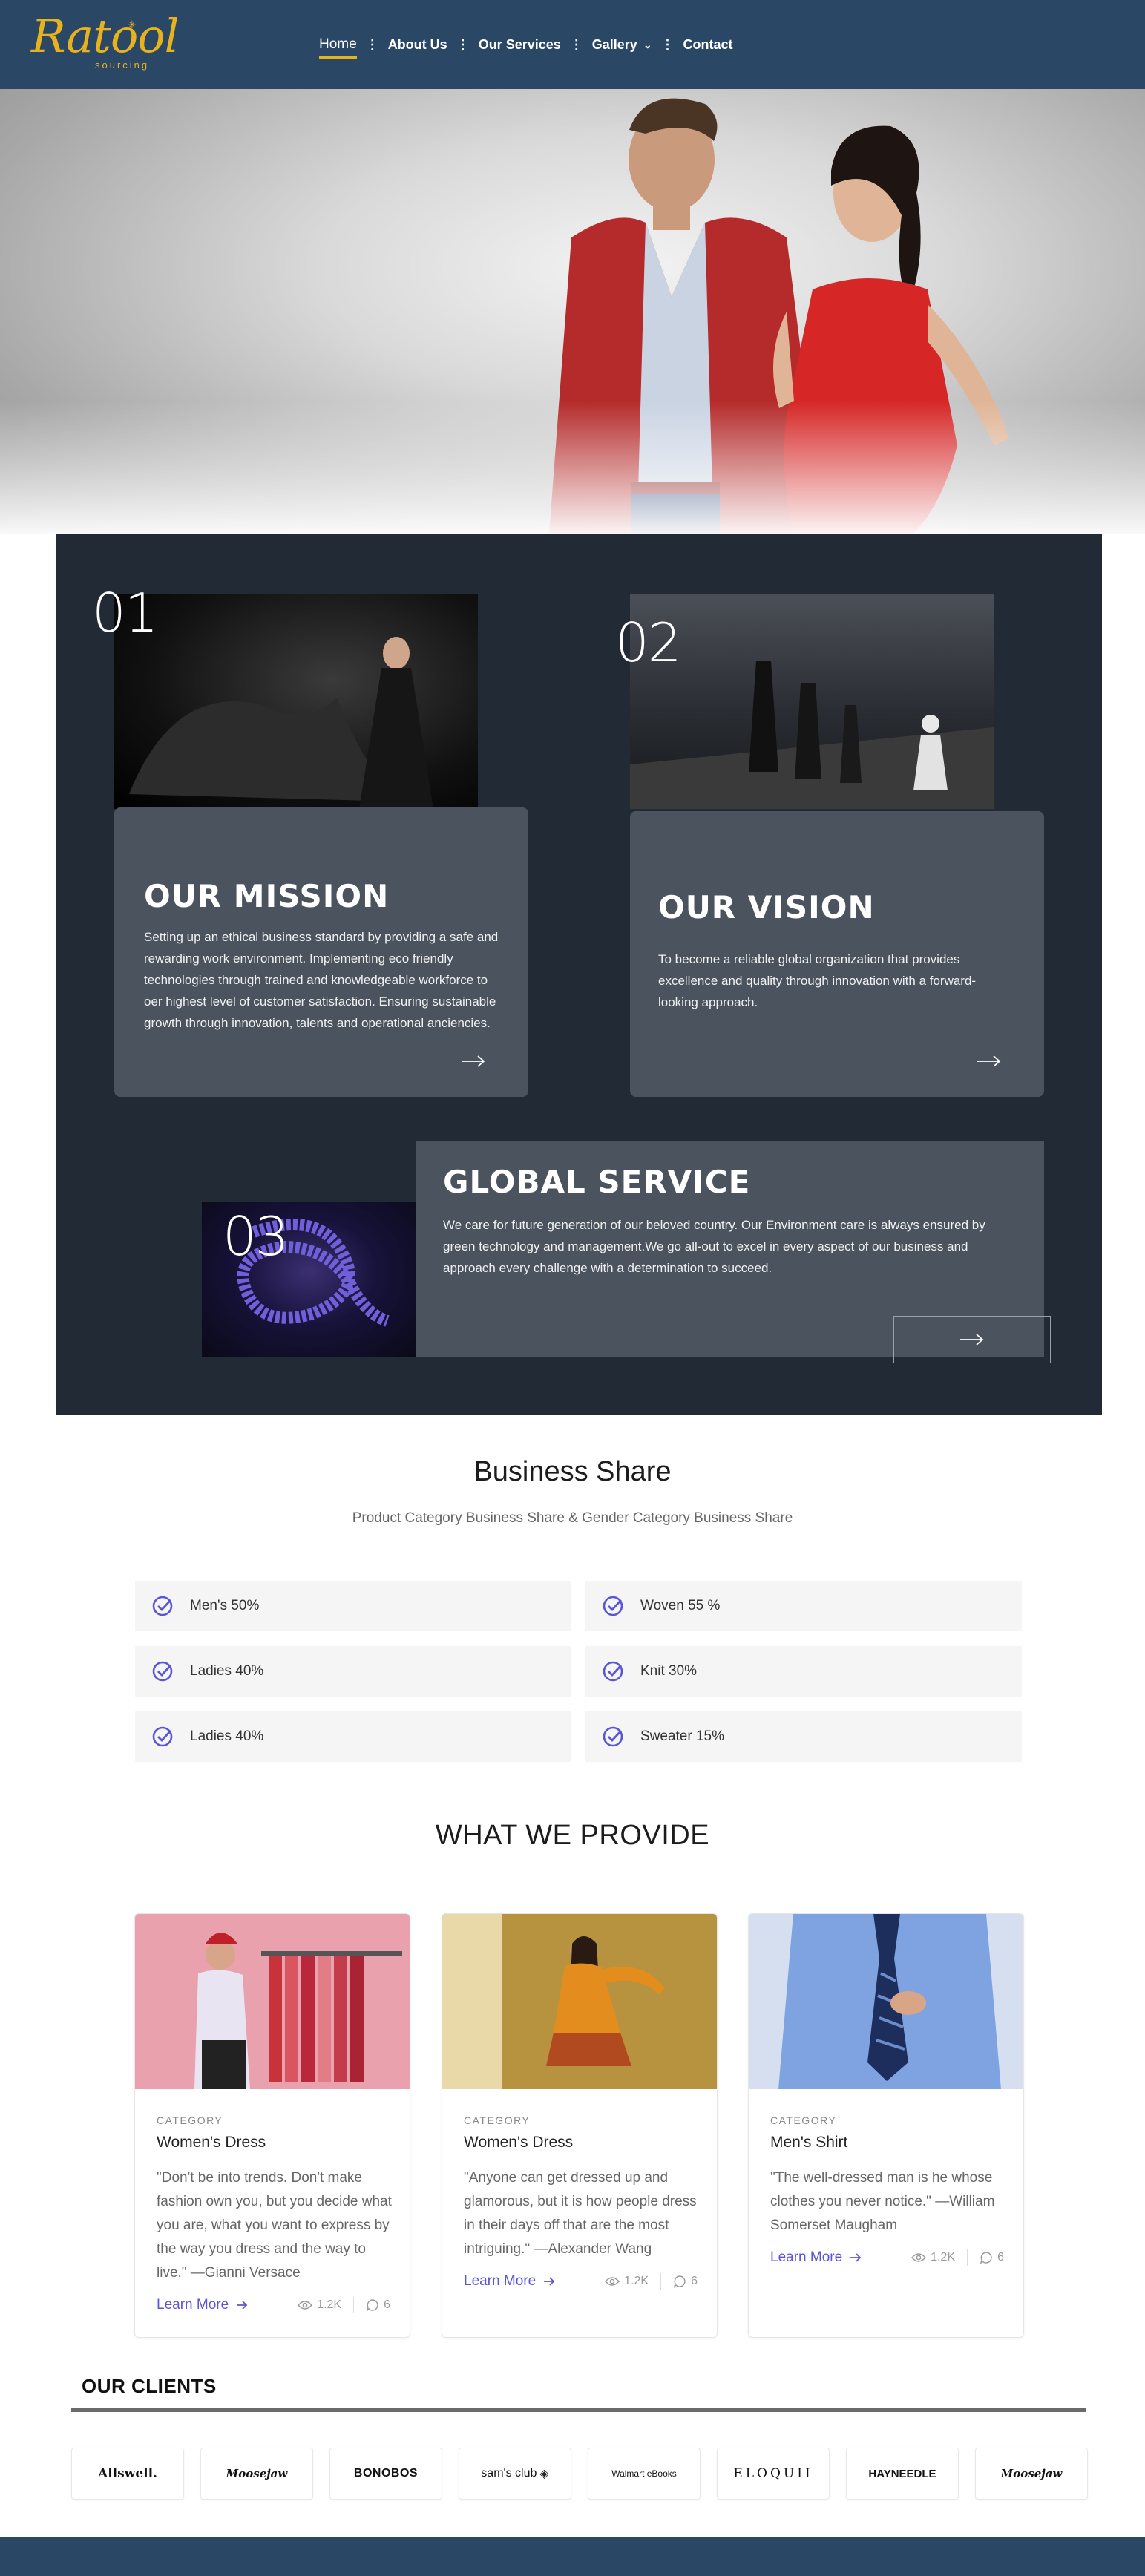  Describe the element at coordinates (680, 1605) in the screenshot. I see `share-label: Woven 55 %` at that location.